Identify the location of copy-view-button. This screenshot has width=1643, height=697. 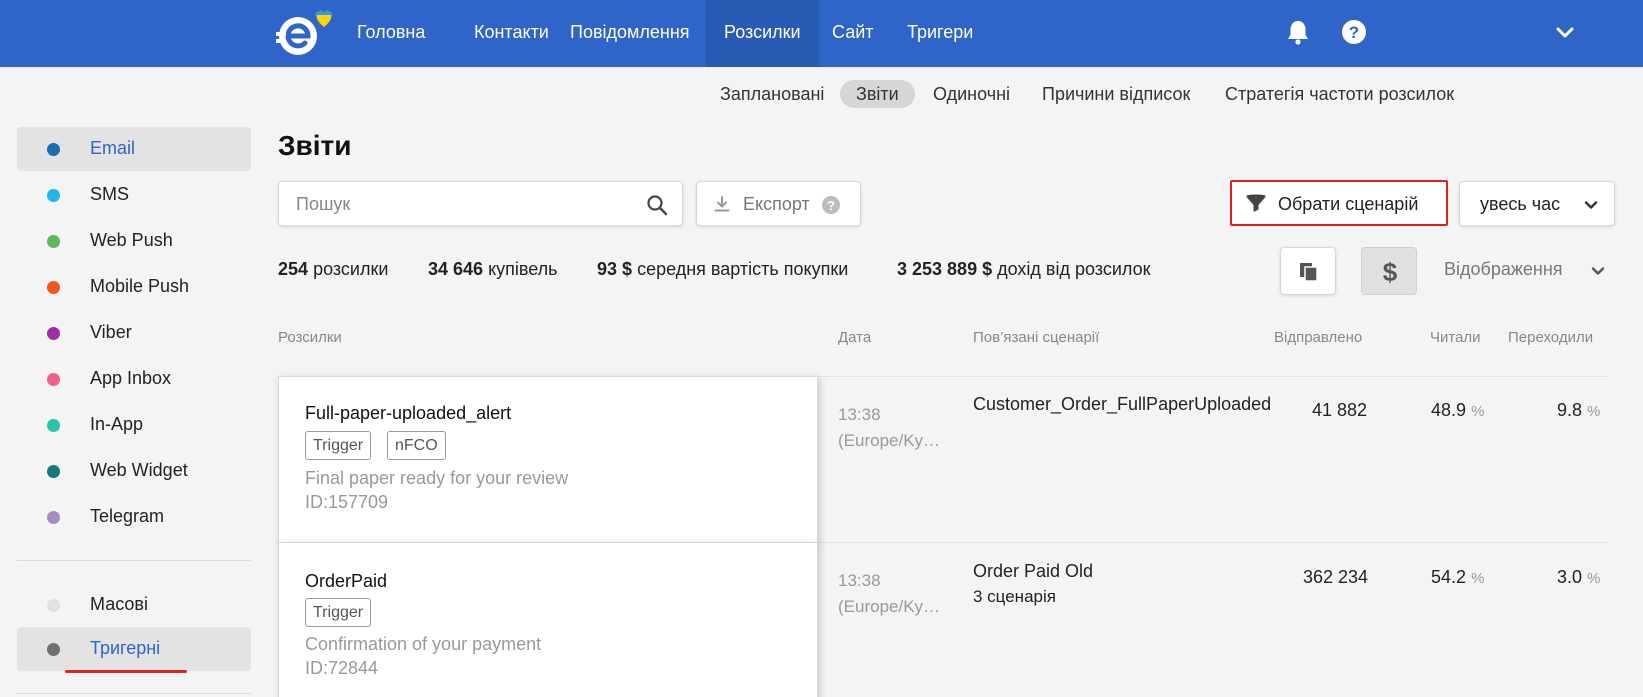
(1308, 271).